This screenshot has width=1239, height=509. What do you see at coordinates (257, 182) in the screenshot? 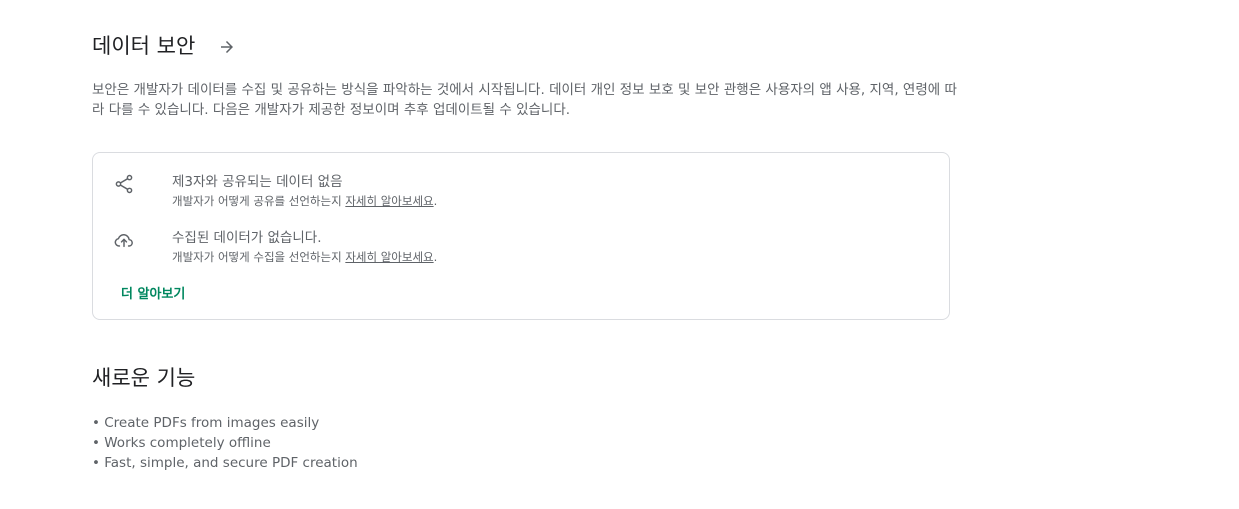
I see `data-sharing-title: 제3자와 공유되는 데이터 없음` at bounding box center [257, 182].